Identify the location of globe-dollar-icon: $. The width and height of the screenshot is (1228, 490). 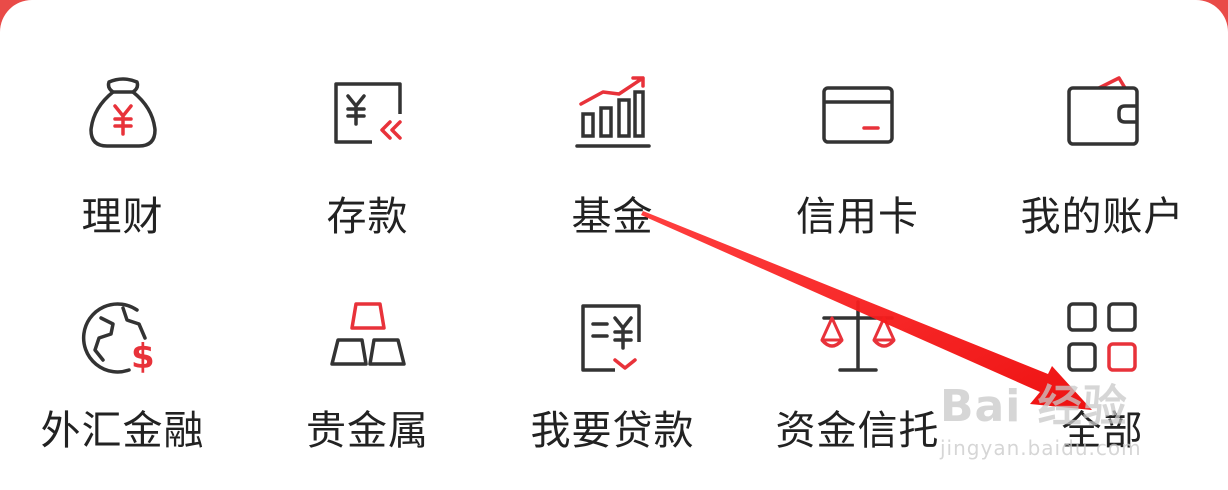
(123, 338).